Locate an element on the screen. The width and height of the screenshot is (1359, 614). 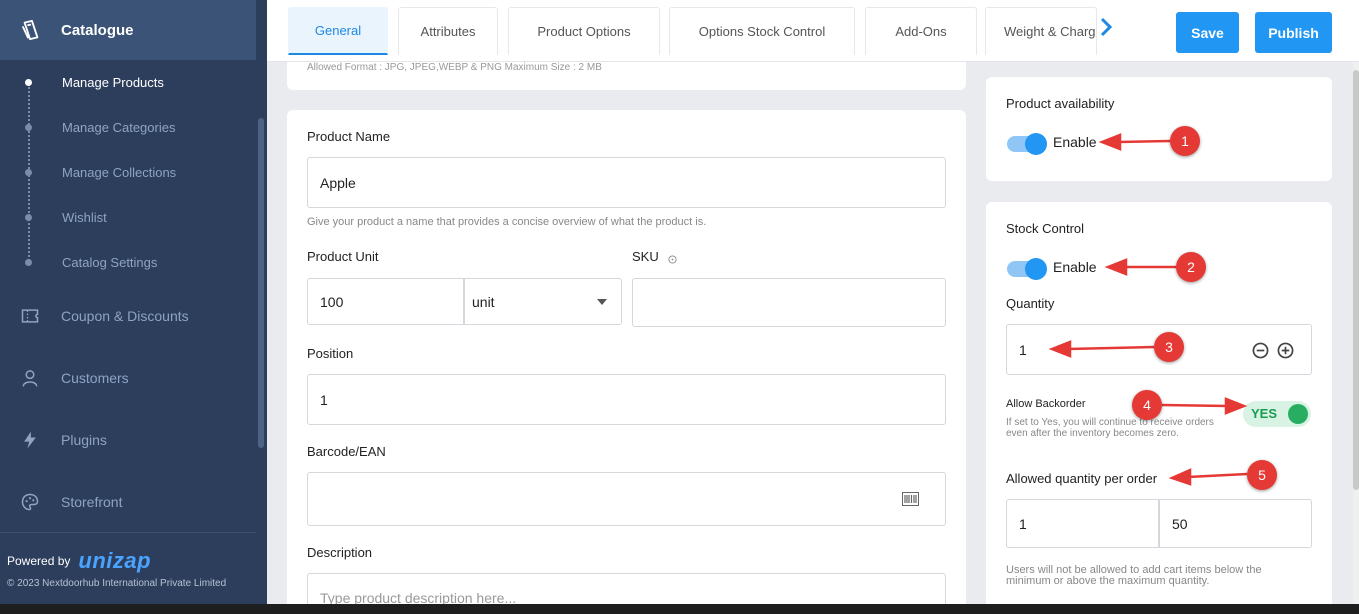
page-scrollbar-track is located at coordinates (1356, 333).